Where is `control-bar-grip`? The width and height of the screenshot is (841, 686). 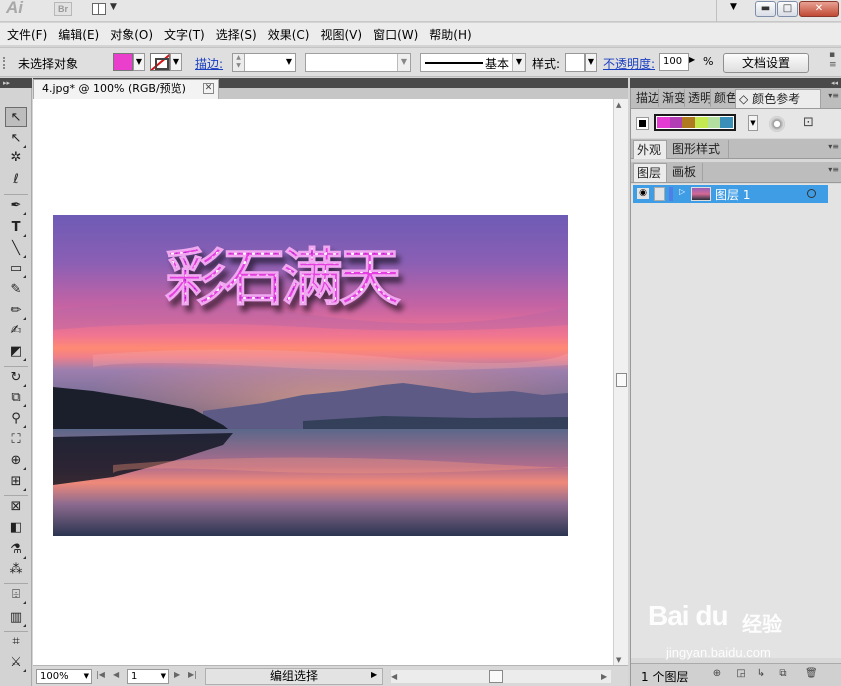
control-bar-grip is located at coordinates (5, 63).